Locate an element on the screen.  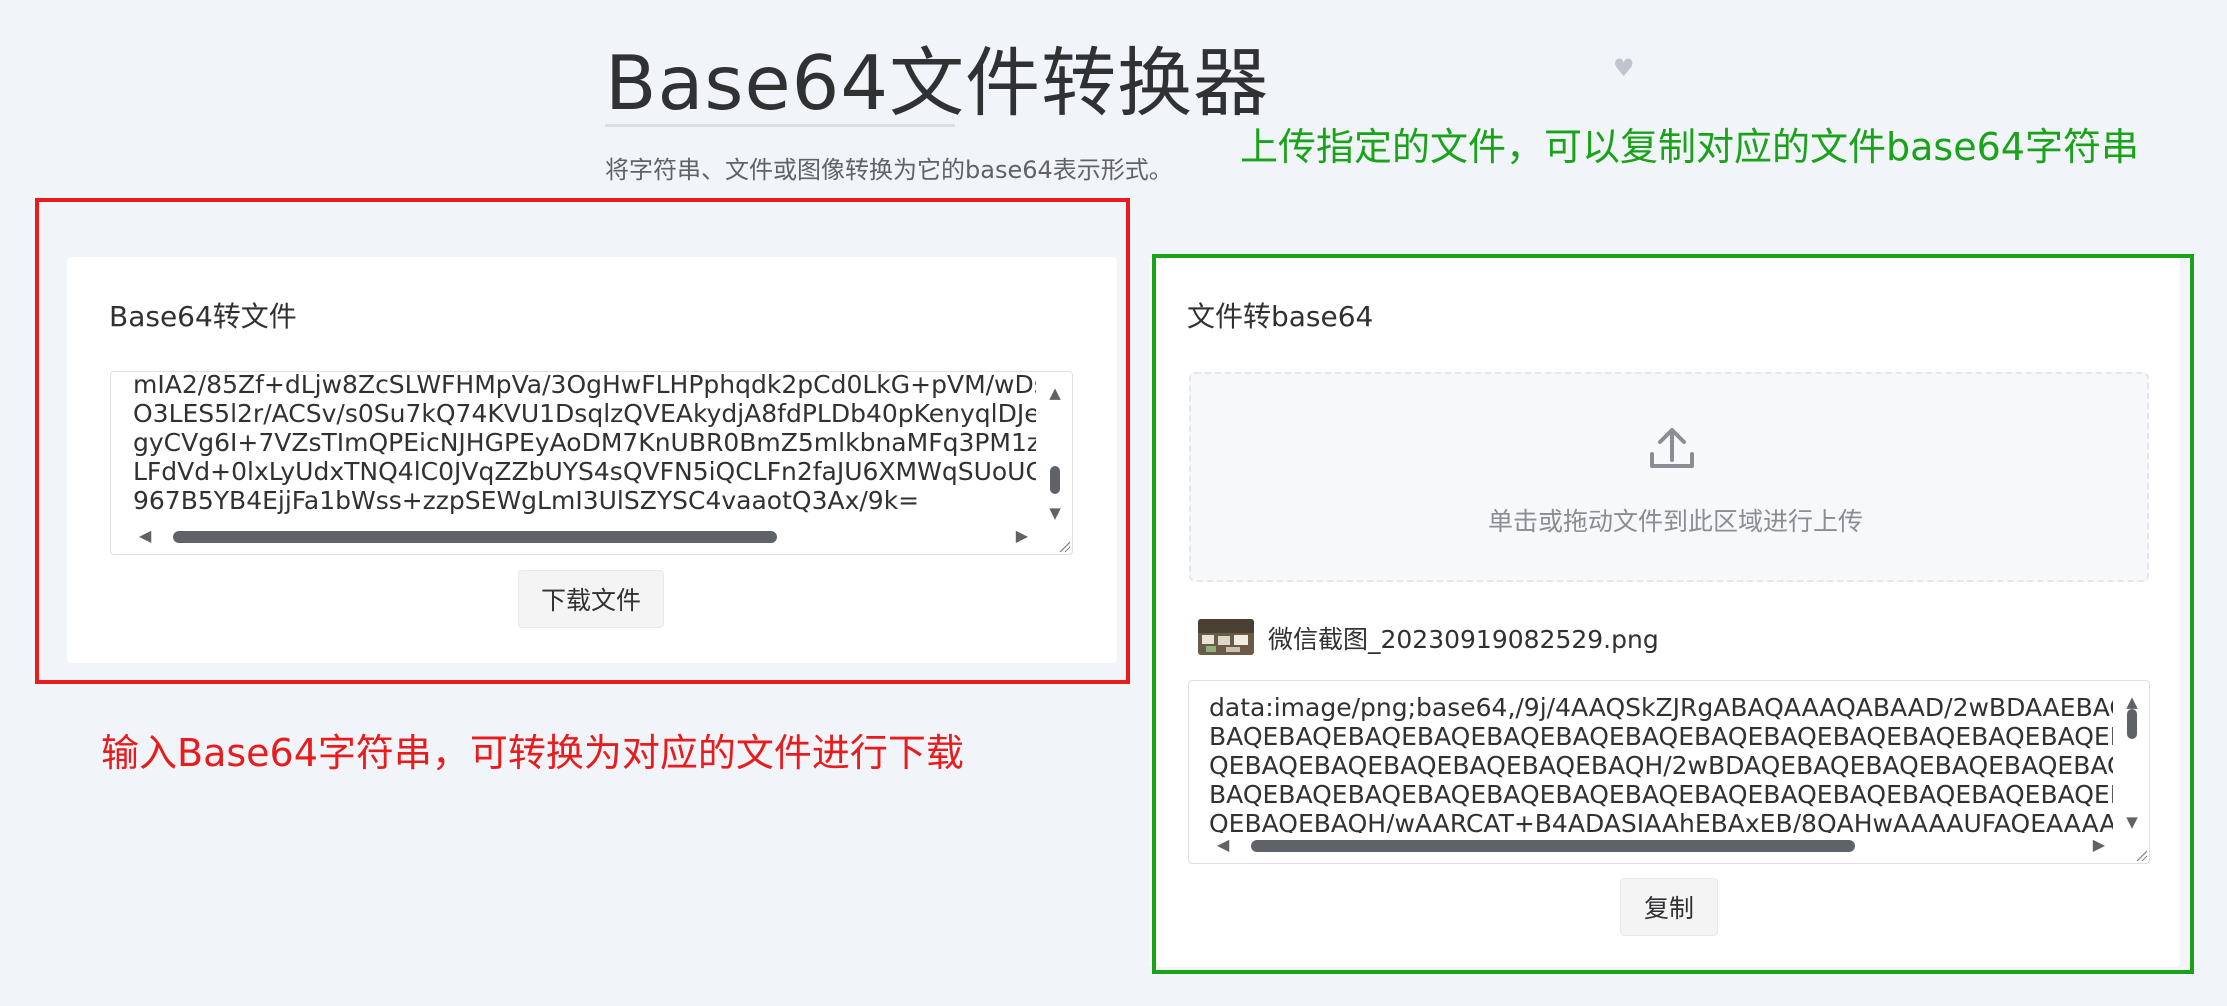
right-annotation-note: 上传指定的文件，可以复制对应的文件base64字符串 is located at coordinates (1689, 147).